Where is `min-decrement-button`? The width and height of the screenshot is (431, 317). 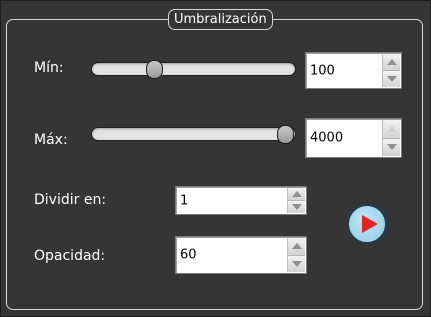
min-decrement-button is located at coordinates (391, 79).